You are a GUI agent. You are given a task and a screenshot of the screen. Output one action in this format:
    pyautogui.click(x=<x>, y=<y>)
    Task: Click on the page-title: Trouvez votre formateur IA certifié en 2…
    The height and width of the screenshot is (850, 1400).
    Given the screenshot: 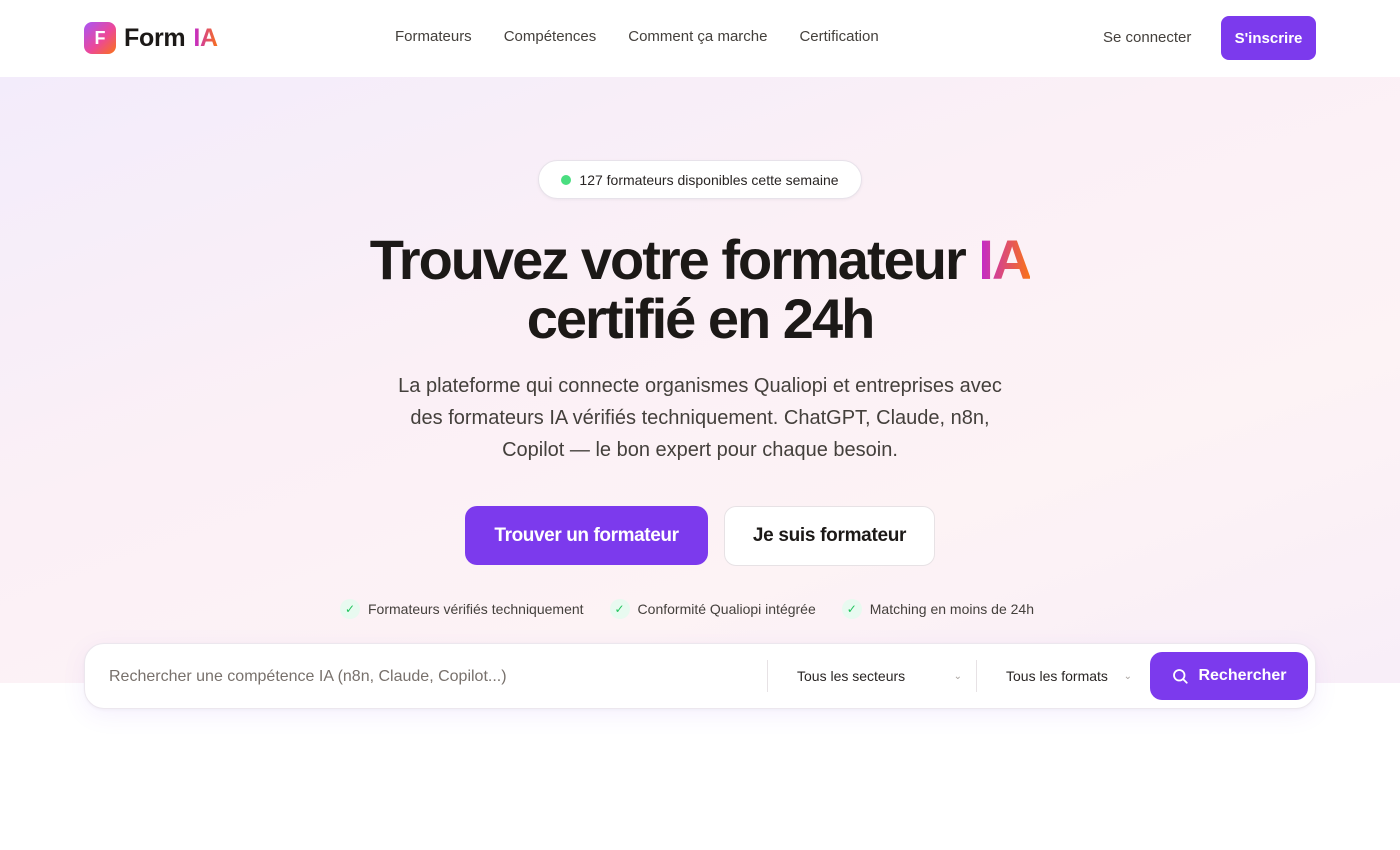 What is the action you would take?
    pyautogui.click(x=700, y=289)
    